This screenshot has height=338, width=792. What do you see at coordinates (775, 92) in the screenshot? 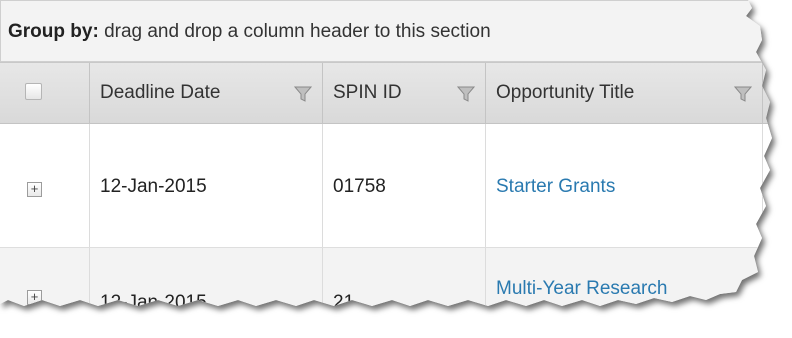
I see `column-header-label: S` at bounding box center [775, 92].